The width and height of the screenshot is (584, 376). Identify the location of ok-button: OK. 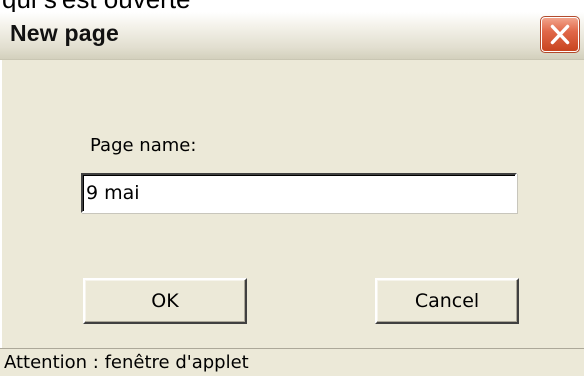
(165, 301).